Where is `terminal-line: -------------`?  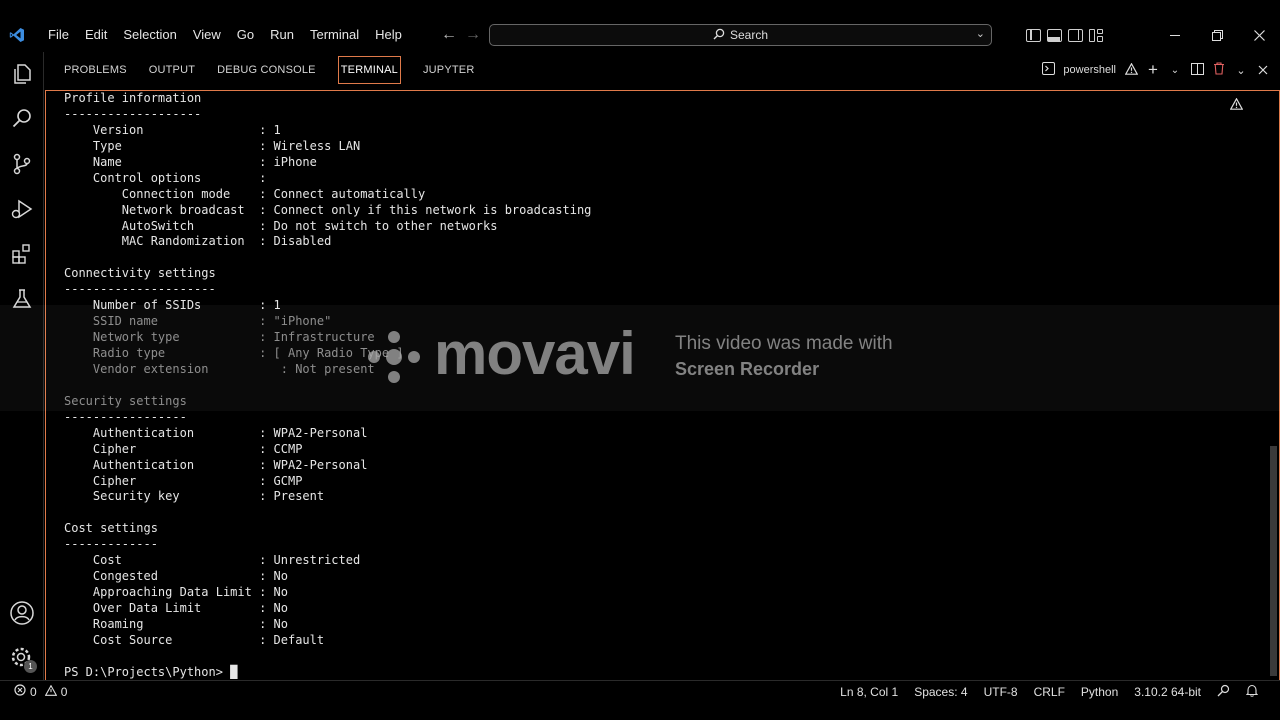 terminal-line: ------------- is located at coordinates (111, 544).